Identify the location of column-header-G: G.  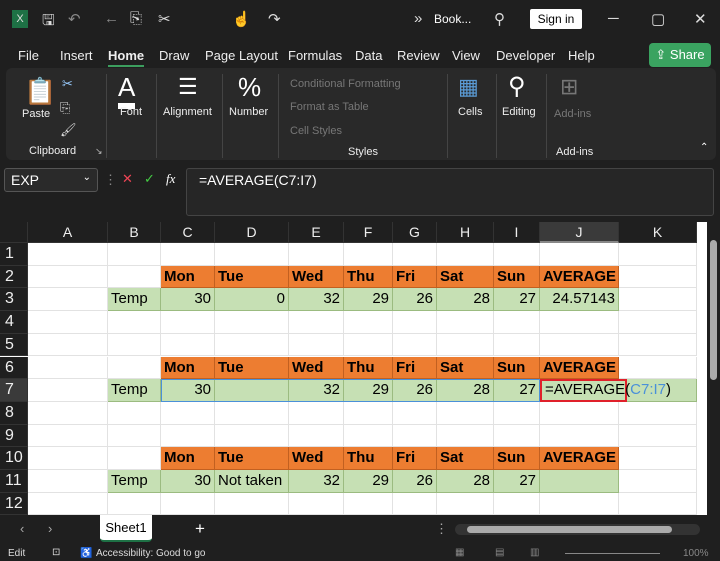
(415, 232).